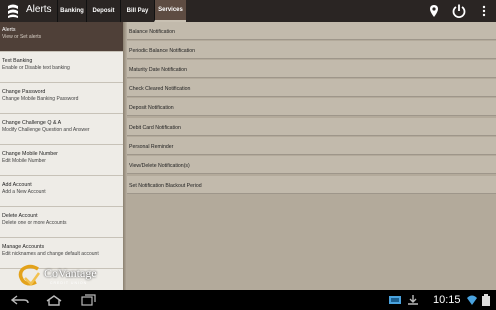  I want to click on back-icon, so click(20, 300).